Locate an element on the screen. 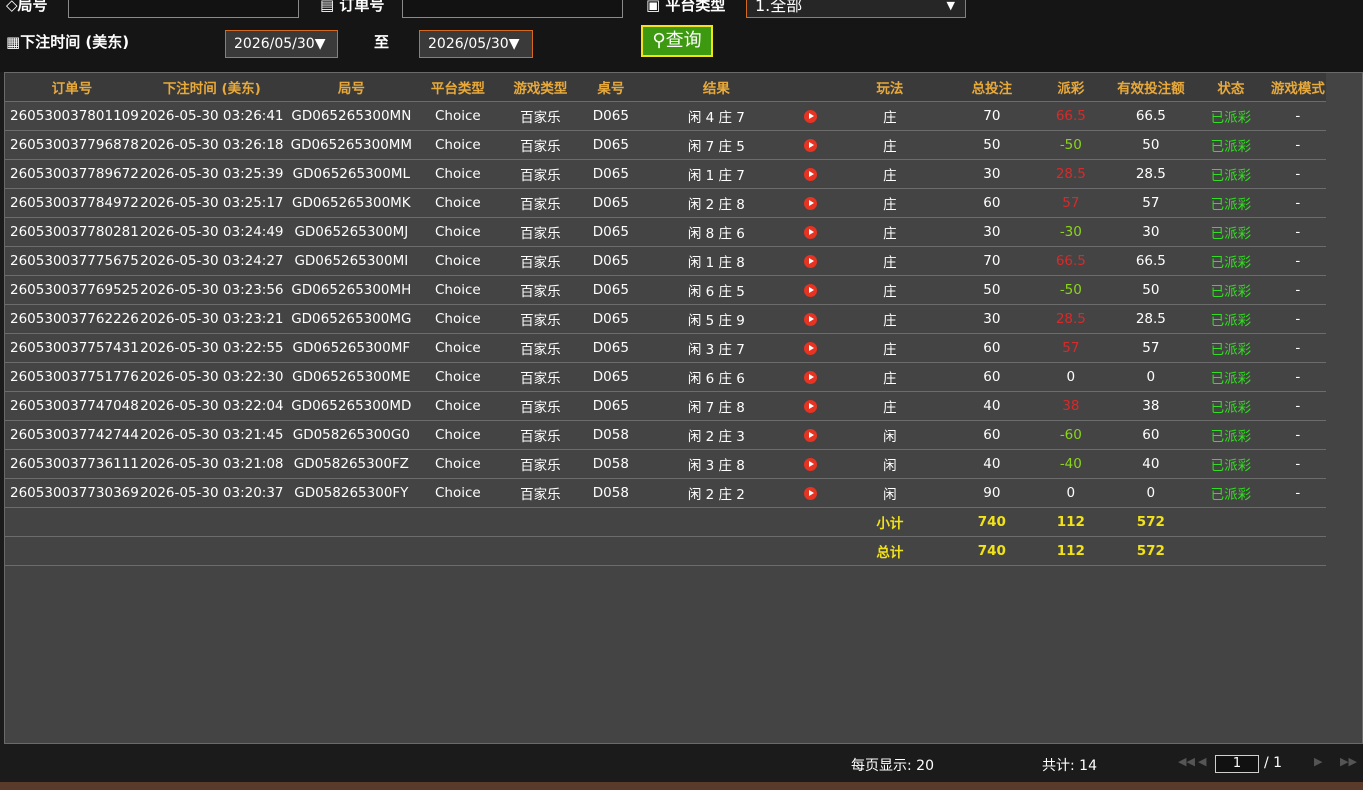 The height and width of the screenshot is (790, 1363). platform-select: 1.全部 ▼ is located at coordinates (856, 9).